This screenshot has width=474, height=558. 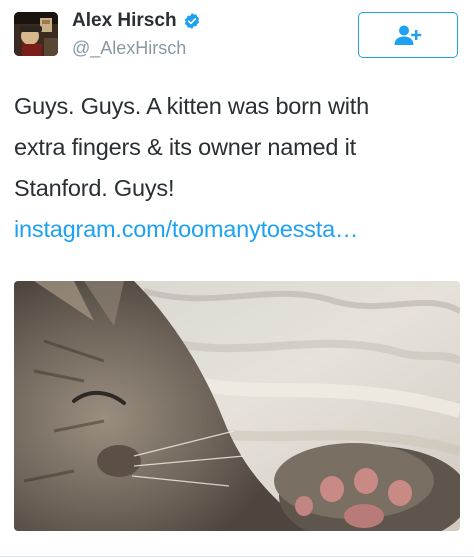 I want to click on author-display-name: Alex Hirsch, so click(x=124, y=21).